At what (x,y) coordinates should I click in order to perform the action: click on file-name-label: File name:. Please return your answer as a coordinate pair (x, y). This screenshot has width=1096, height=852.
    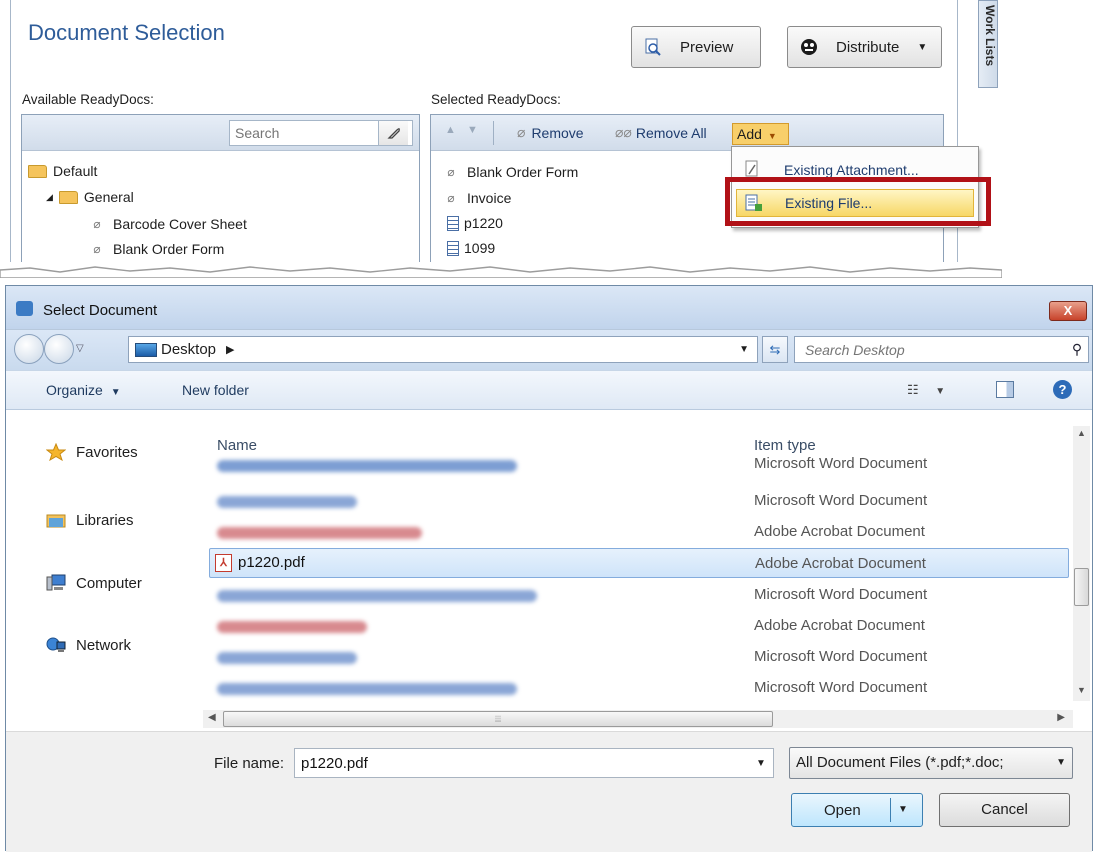
    Looking at the image, I should click on (249, 763).